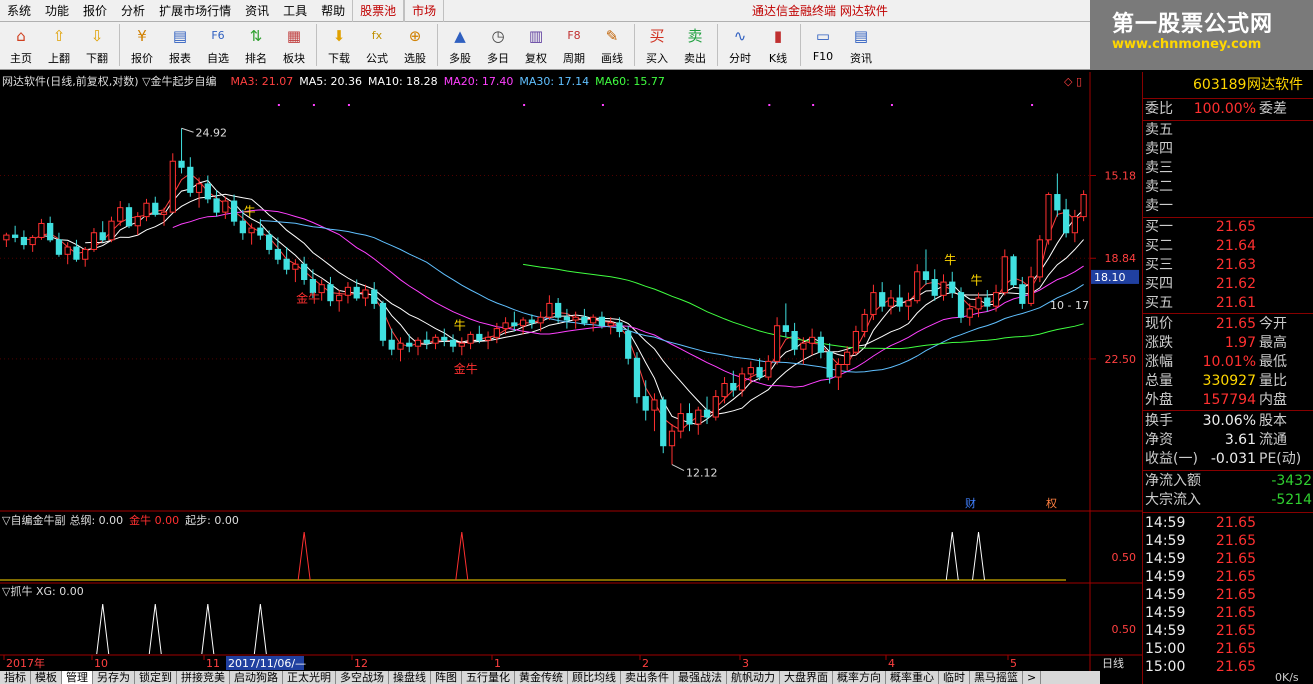  What do you see at coordinates (1235, 246) in the screenshot?
I see `bid-price: 21.64` at bounding box center [1235, 246].